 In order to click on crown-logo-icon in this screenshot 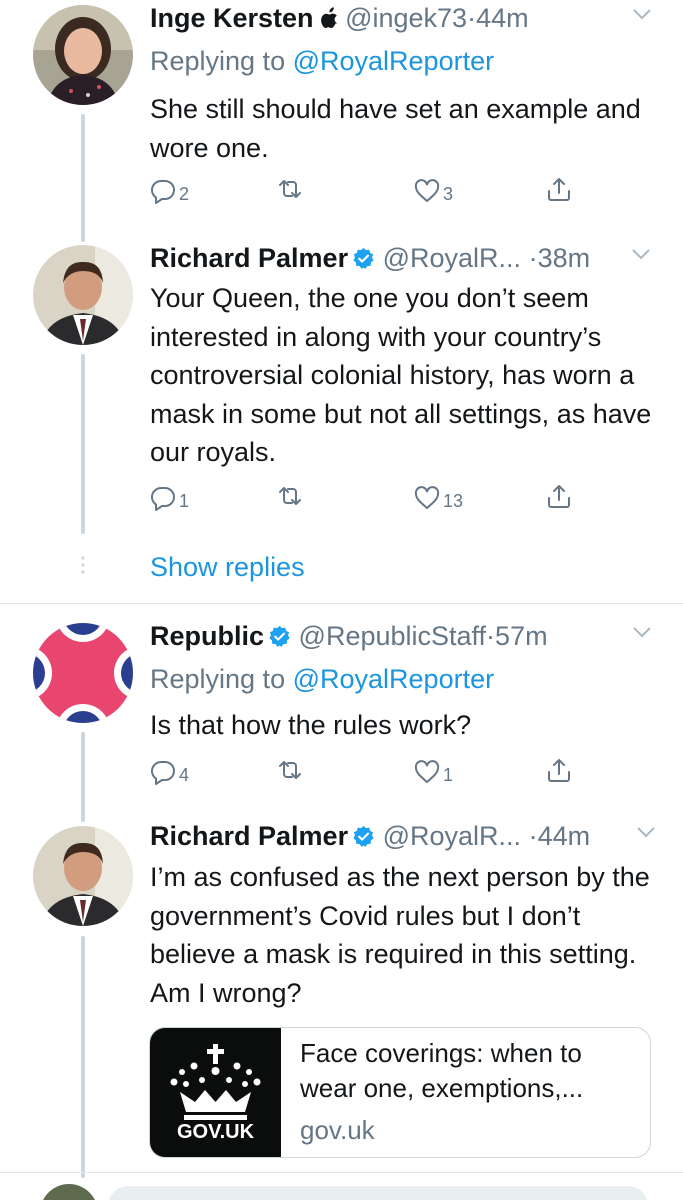, I will do `click(215, 1082)`.